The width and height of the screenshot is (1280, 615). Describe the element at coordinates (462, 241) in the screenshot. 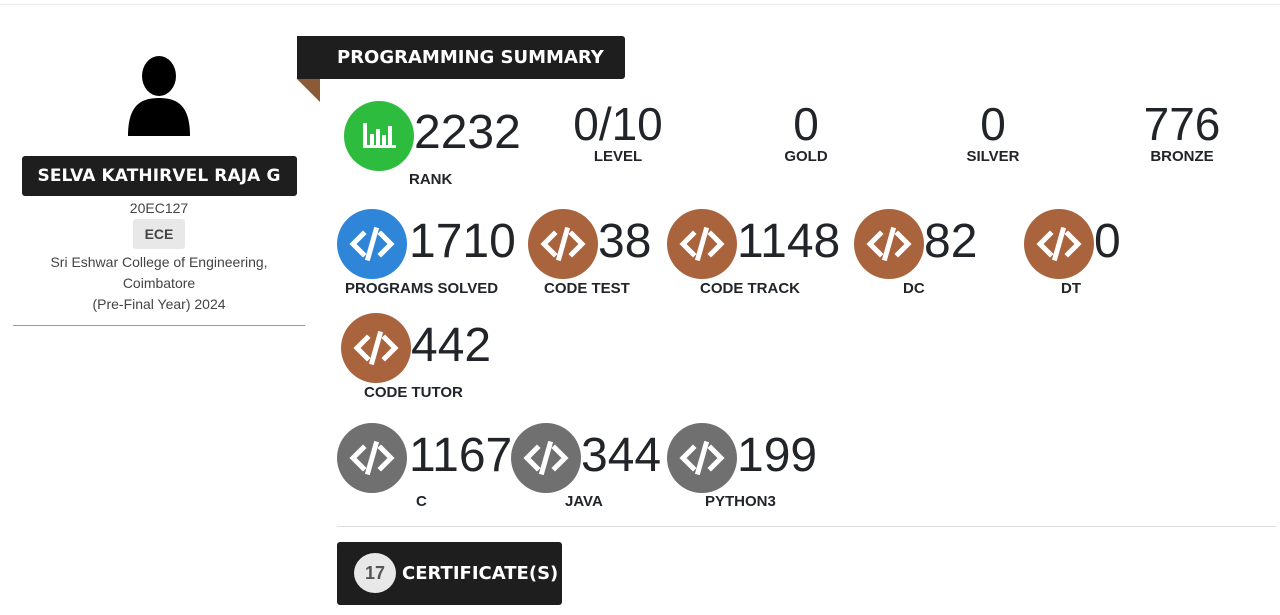

I see `programs-solved-value: 1710` at that location.